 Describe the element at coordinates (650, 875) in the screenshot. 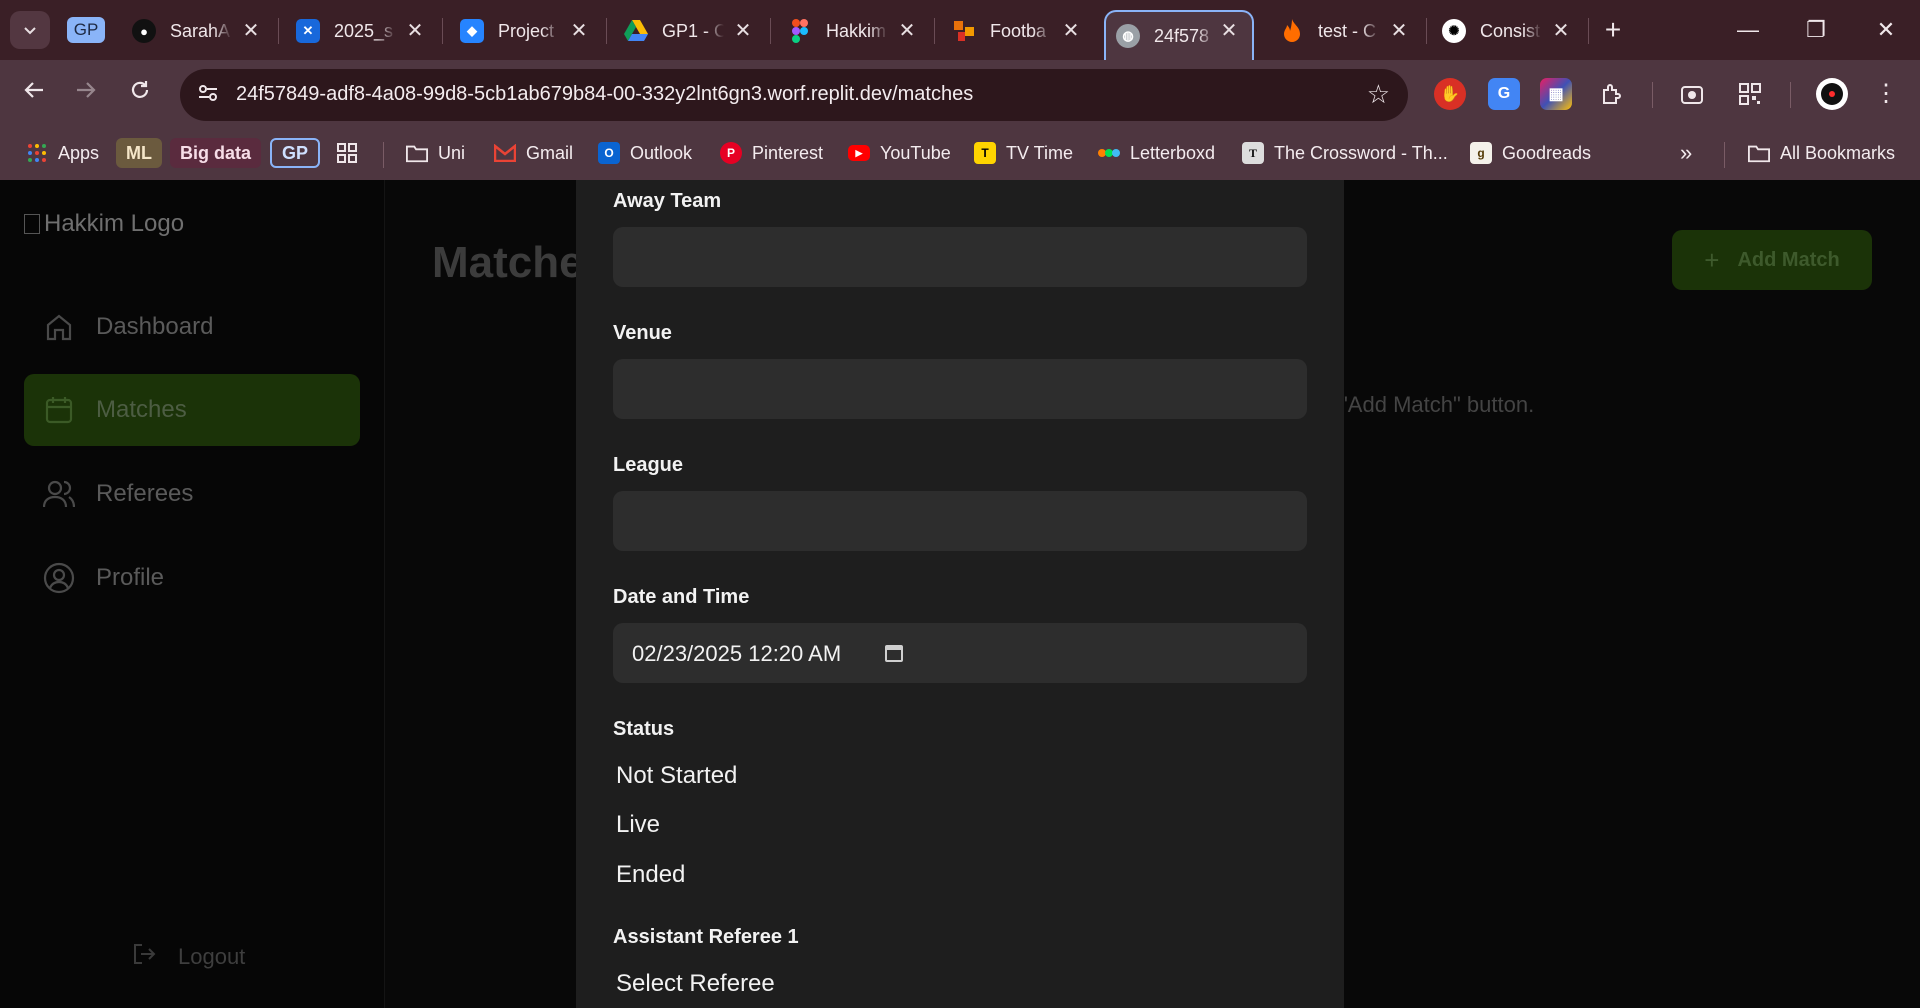

I see `status-option-ended: Ended` at that location.